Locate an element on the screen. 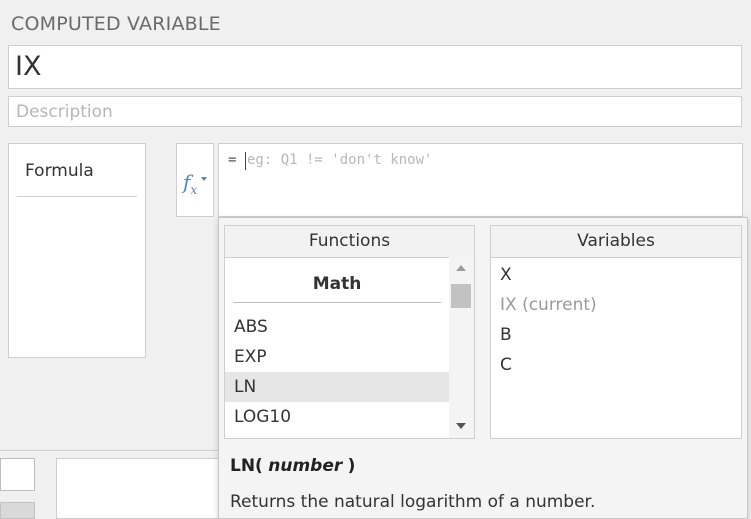 The height and width of the screenshot is (519, 751). function-signature-argument: number is located at coordinates (305, 466).